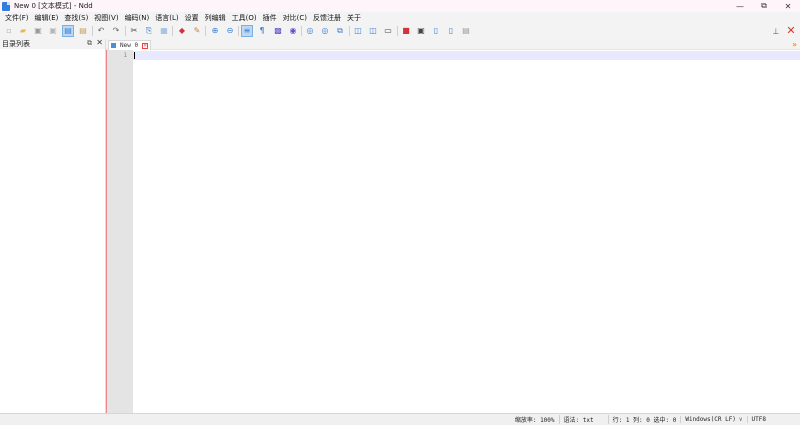 This screenshot has width=800, height=425. I want to click on zoom-in-button: ⊕, so click(215, 31).